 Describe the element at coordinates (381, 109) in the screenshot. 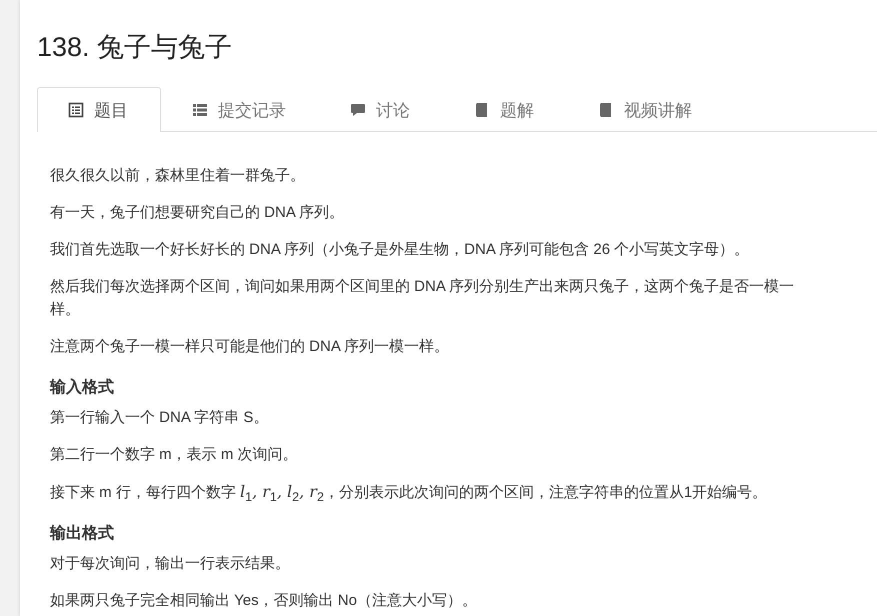

I see `tab: 讨论` at that location.